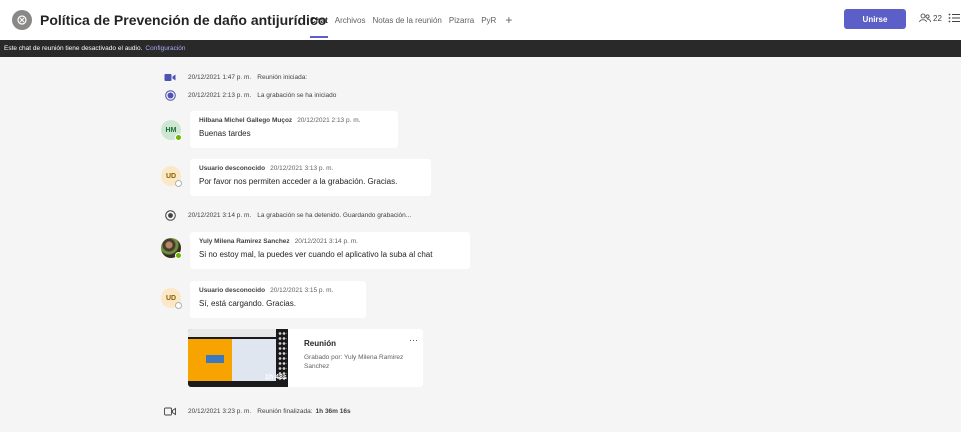 The image size is (961, 432). Describe the element at coordinates (329, 120) in the screenshot. I see `message-time: 20/12/2021 2:13 p. m.` at that location.